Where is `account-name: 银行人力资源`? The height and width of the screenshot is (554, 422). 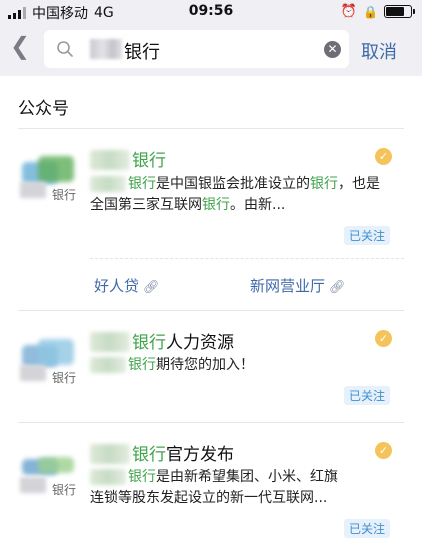
account-name: 银行人力资源 is located at coordinates (162, 340).